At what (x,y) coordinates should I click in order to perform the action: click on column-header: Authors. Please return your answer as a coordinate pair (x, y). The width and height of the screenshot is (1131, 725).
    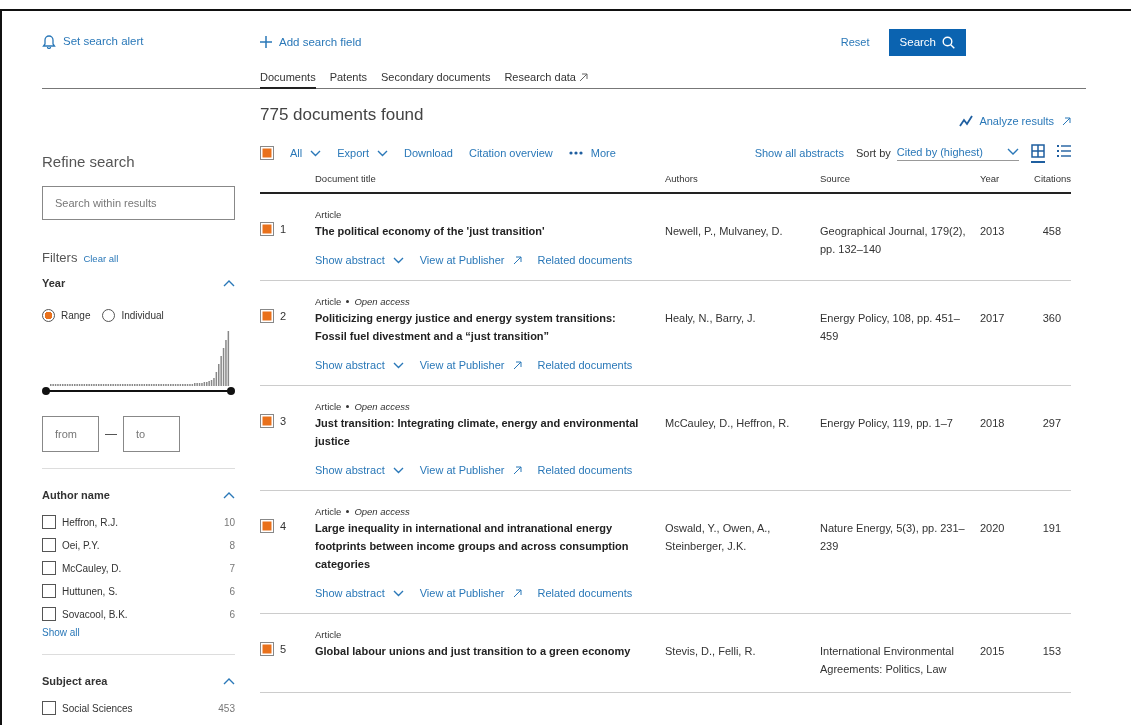
    Looking at the image, I should click on (742, 178).